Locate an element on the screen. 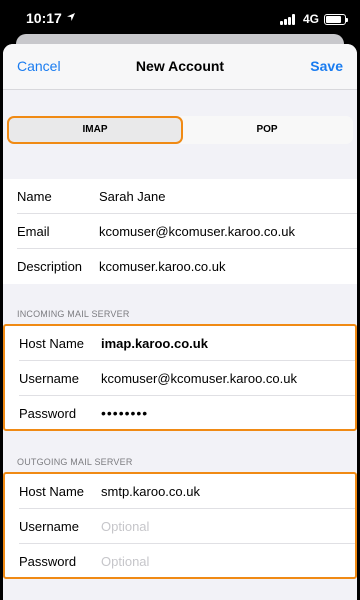 The height and width of the screenshot is (600, 360). outgoing-host-field: smtp.karoo.co.uk is located at coordinates (150, 491).